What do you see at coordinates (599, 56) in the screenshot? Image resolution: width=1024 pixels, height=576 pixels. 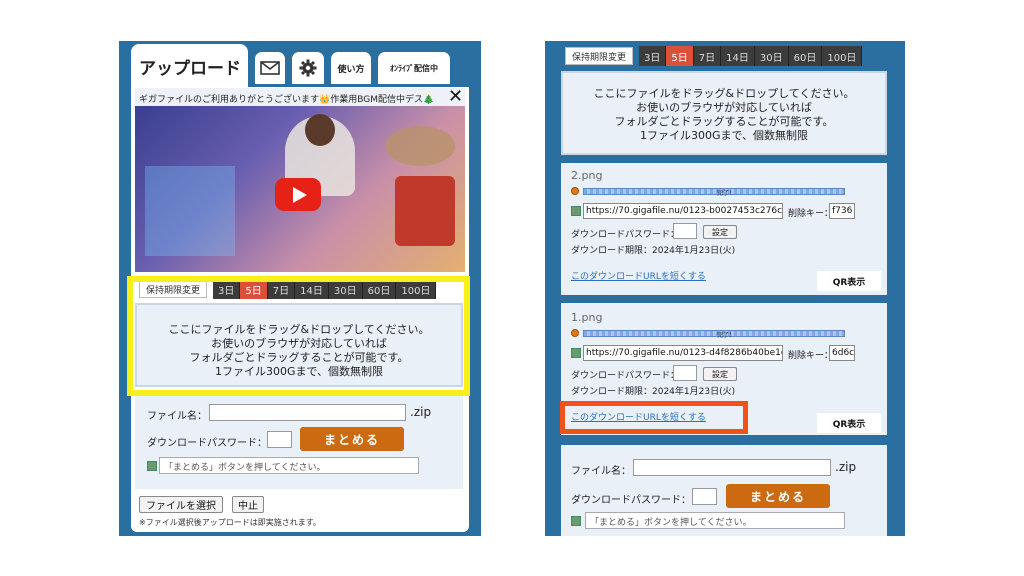 I see `duration-label: 保持期限変更` at bounding box center [599, 56].